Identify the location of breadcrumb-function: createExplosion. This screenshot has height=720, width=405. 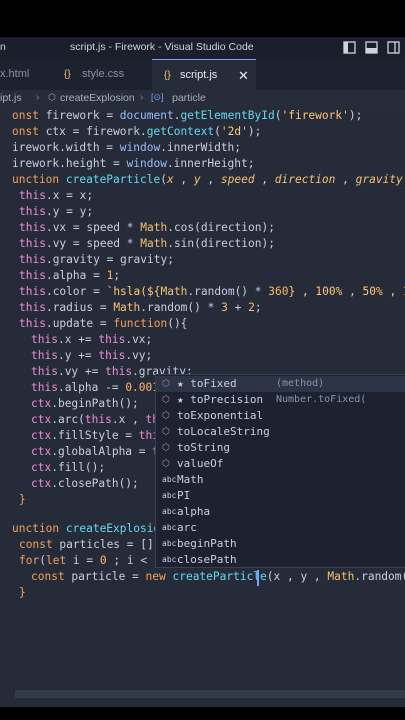
(97, 98).